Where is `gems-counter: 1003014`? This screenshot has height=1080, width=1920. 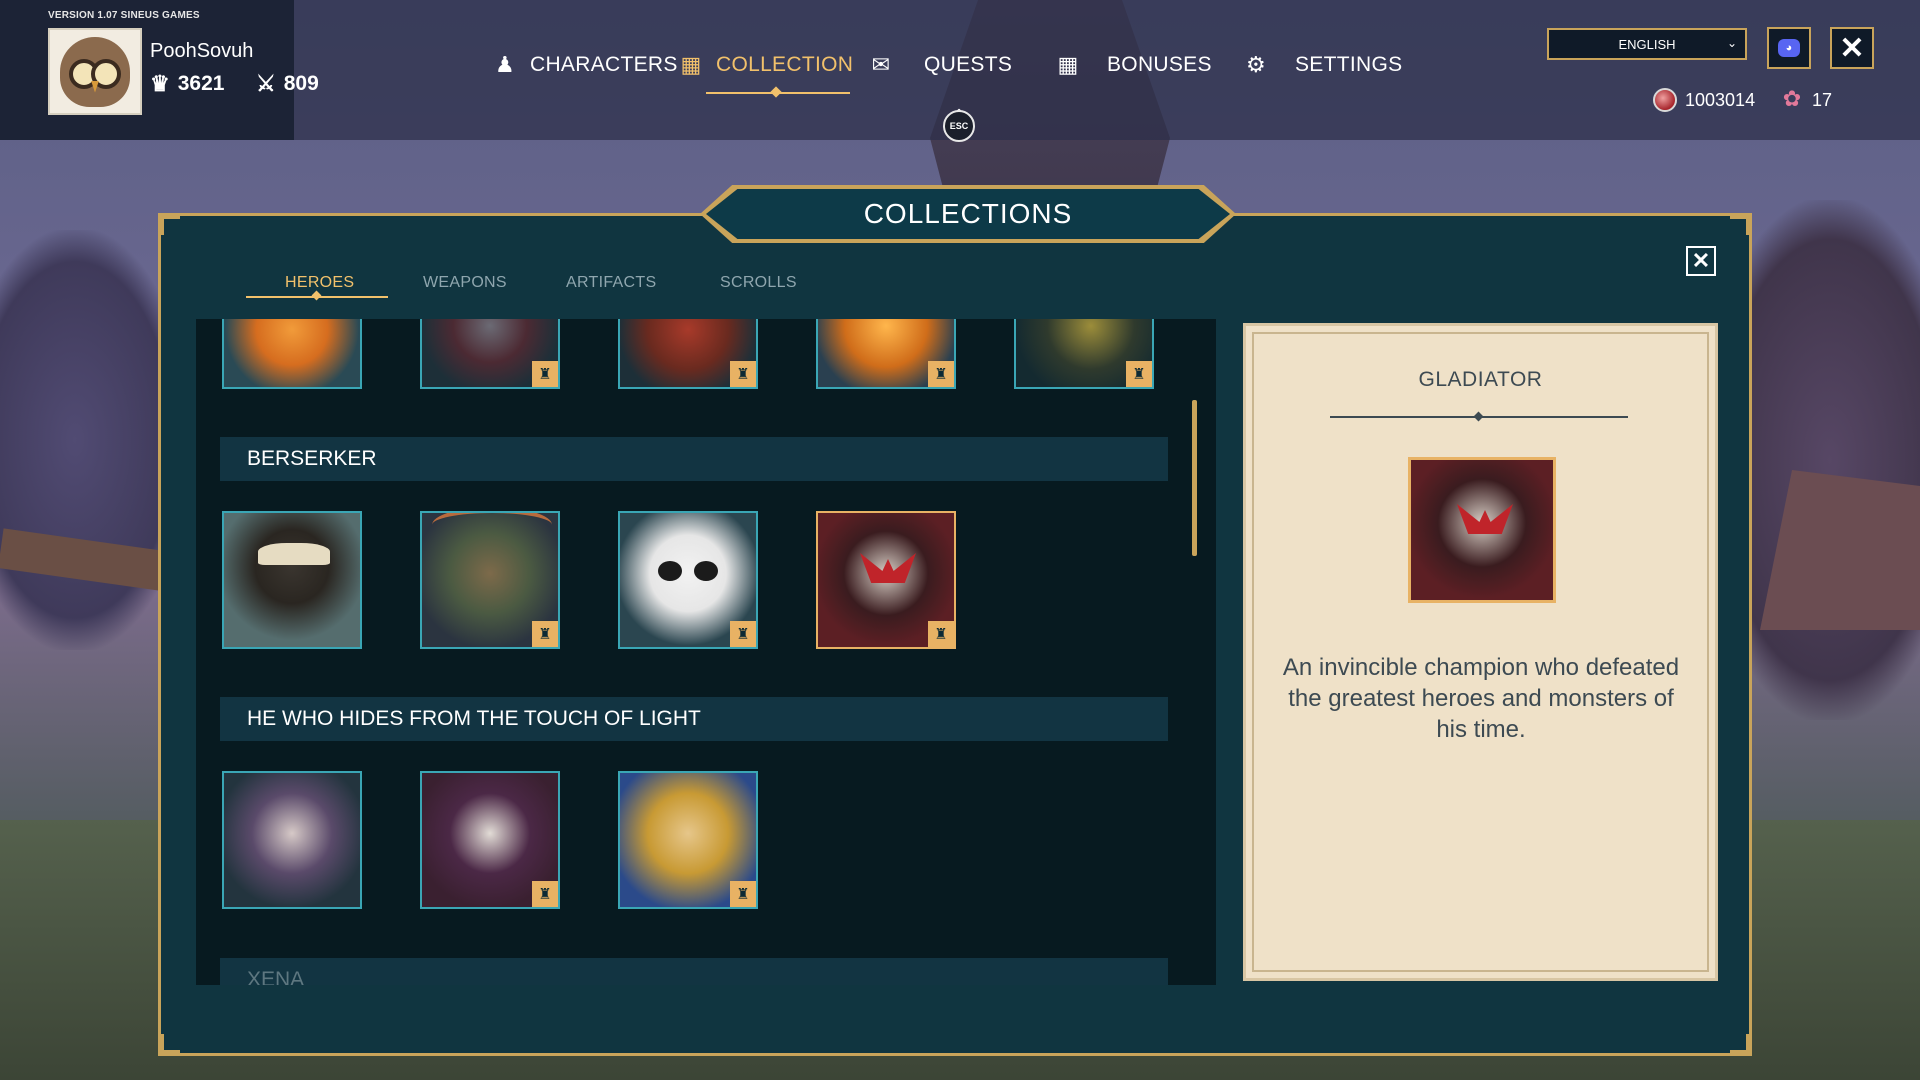 gems-counter: 1003014 is located at coordinates (1704, 100).